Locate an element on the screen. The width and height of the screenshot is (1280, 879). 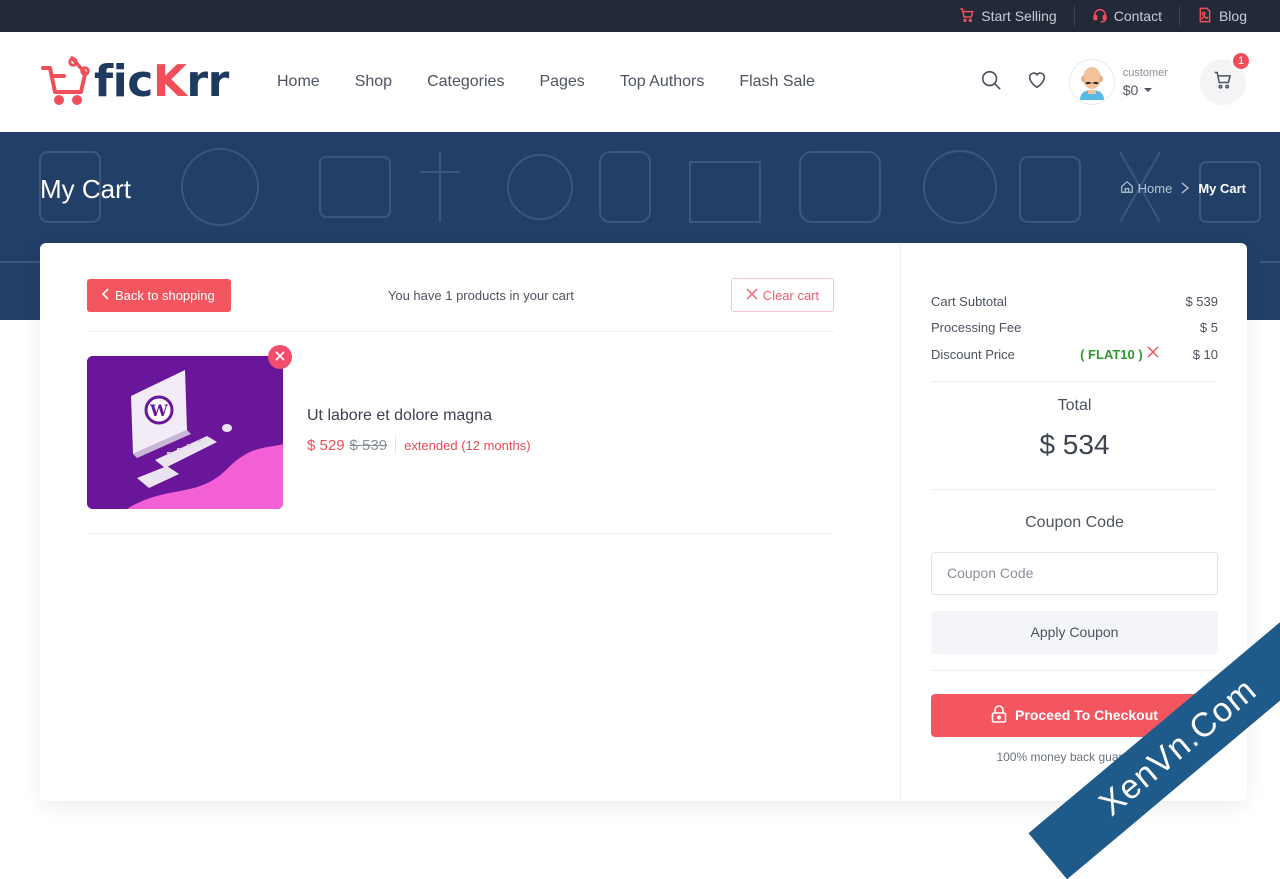
apply-coupon-button: Apply Coupon is located at coordinates (1074, 632).